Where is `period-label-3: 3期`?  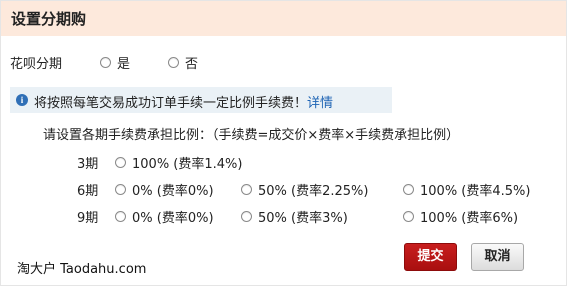
period-label-3: 3期 is located at coordinates (88, 164).